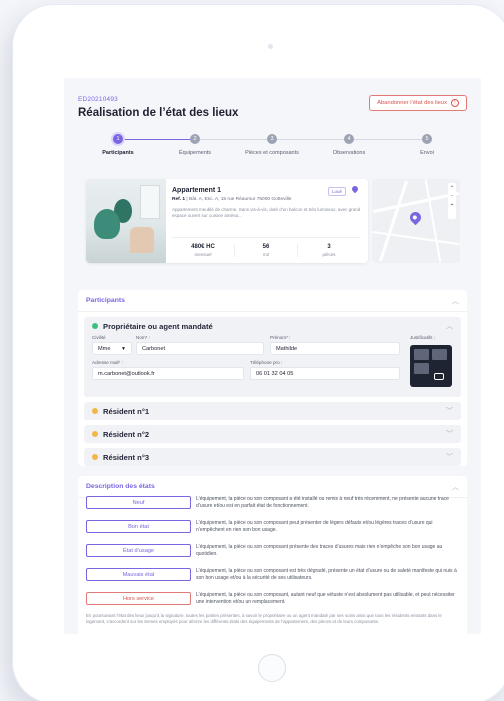 Image resolution: width=504 pixels, height=701 pixels. I want to click on photo-window, so click(150, 202).